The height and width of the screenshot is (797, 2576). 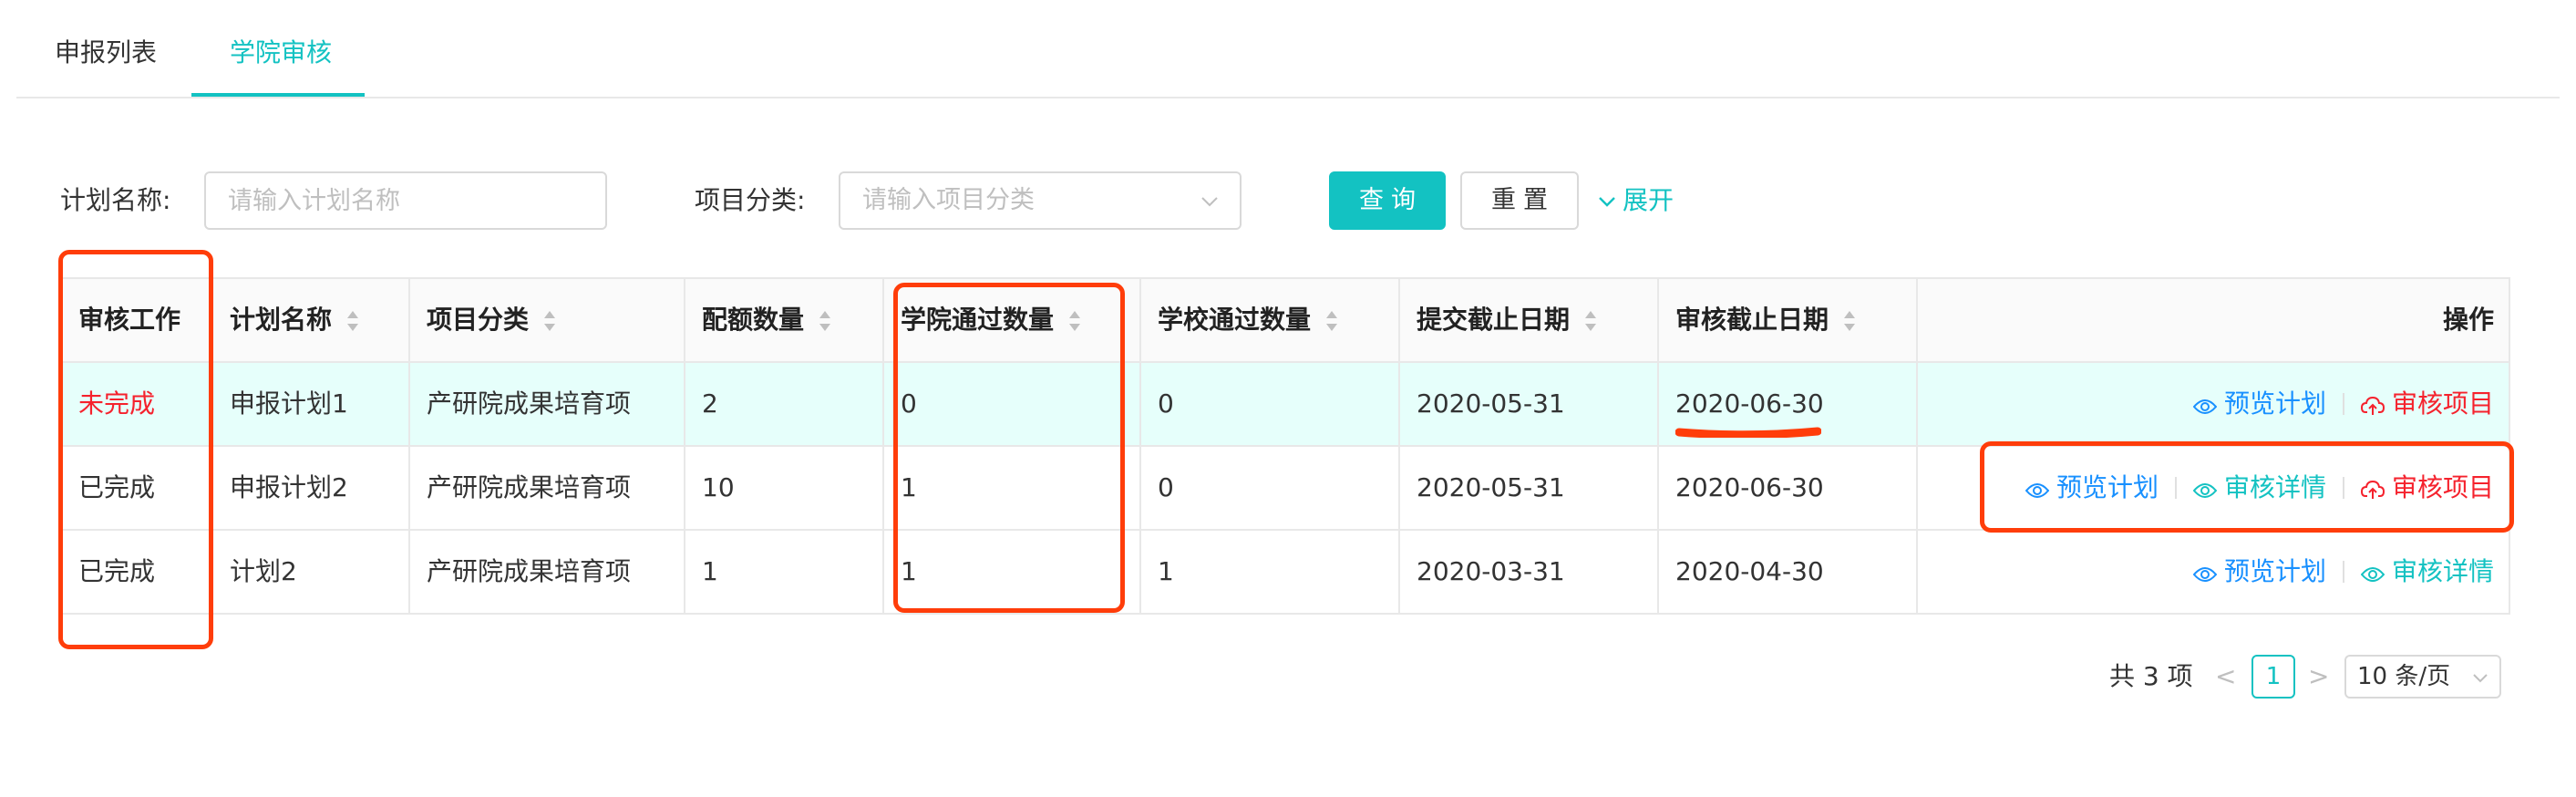 I want to click on actions-cell: 预览计划 审核详情, so click(x=2214, y=572).